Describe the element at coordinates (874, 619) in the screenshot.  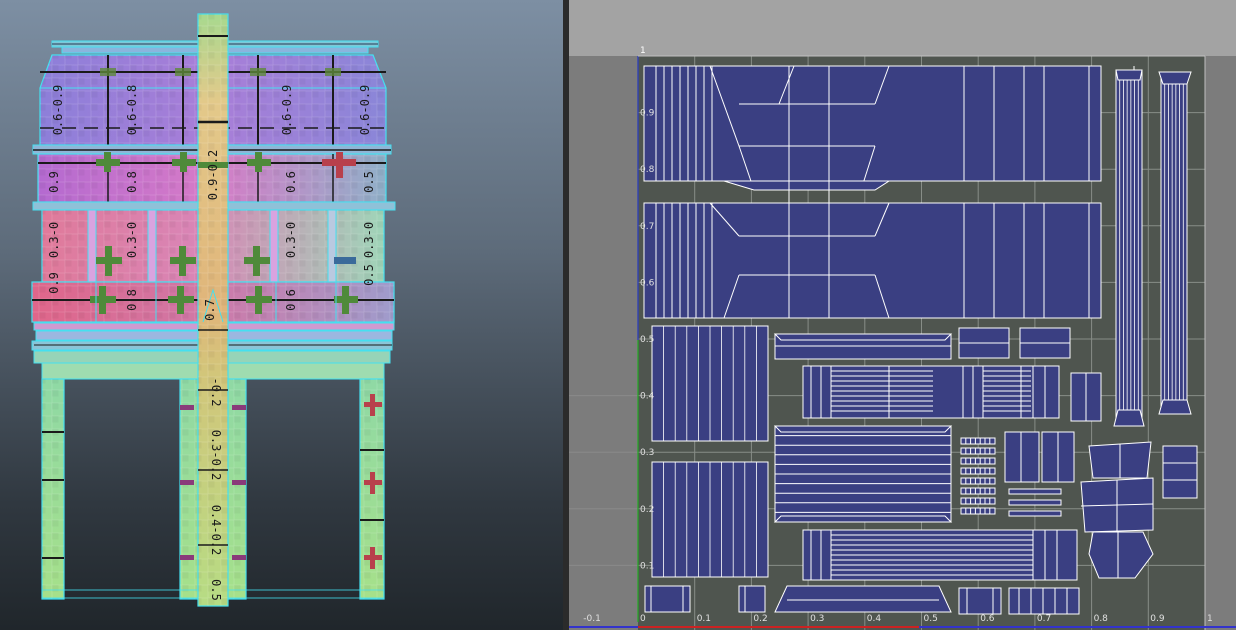
I see `uv-u-tick: 0.4` at that location.